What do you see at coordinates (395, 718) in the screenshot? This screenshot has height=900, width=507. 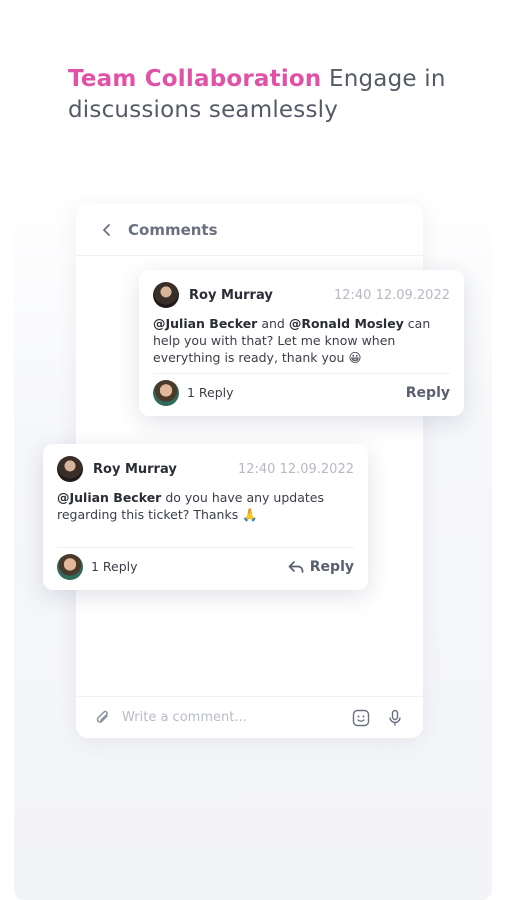 I see `microphone-icon` at bounding box center [395, 718].